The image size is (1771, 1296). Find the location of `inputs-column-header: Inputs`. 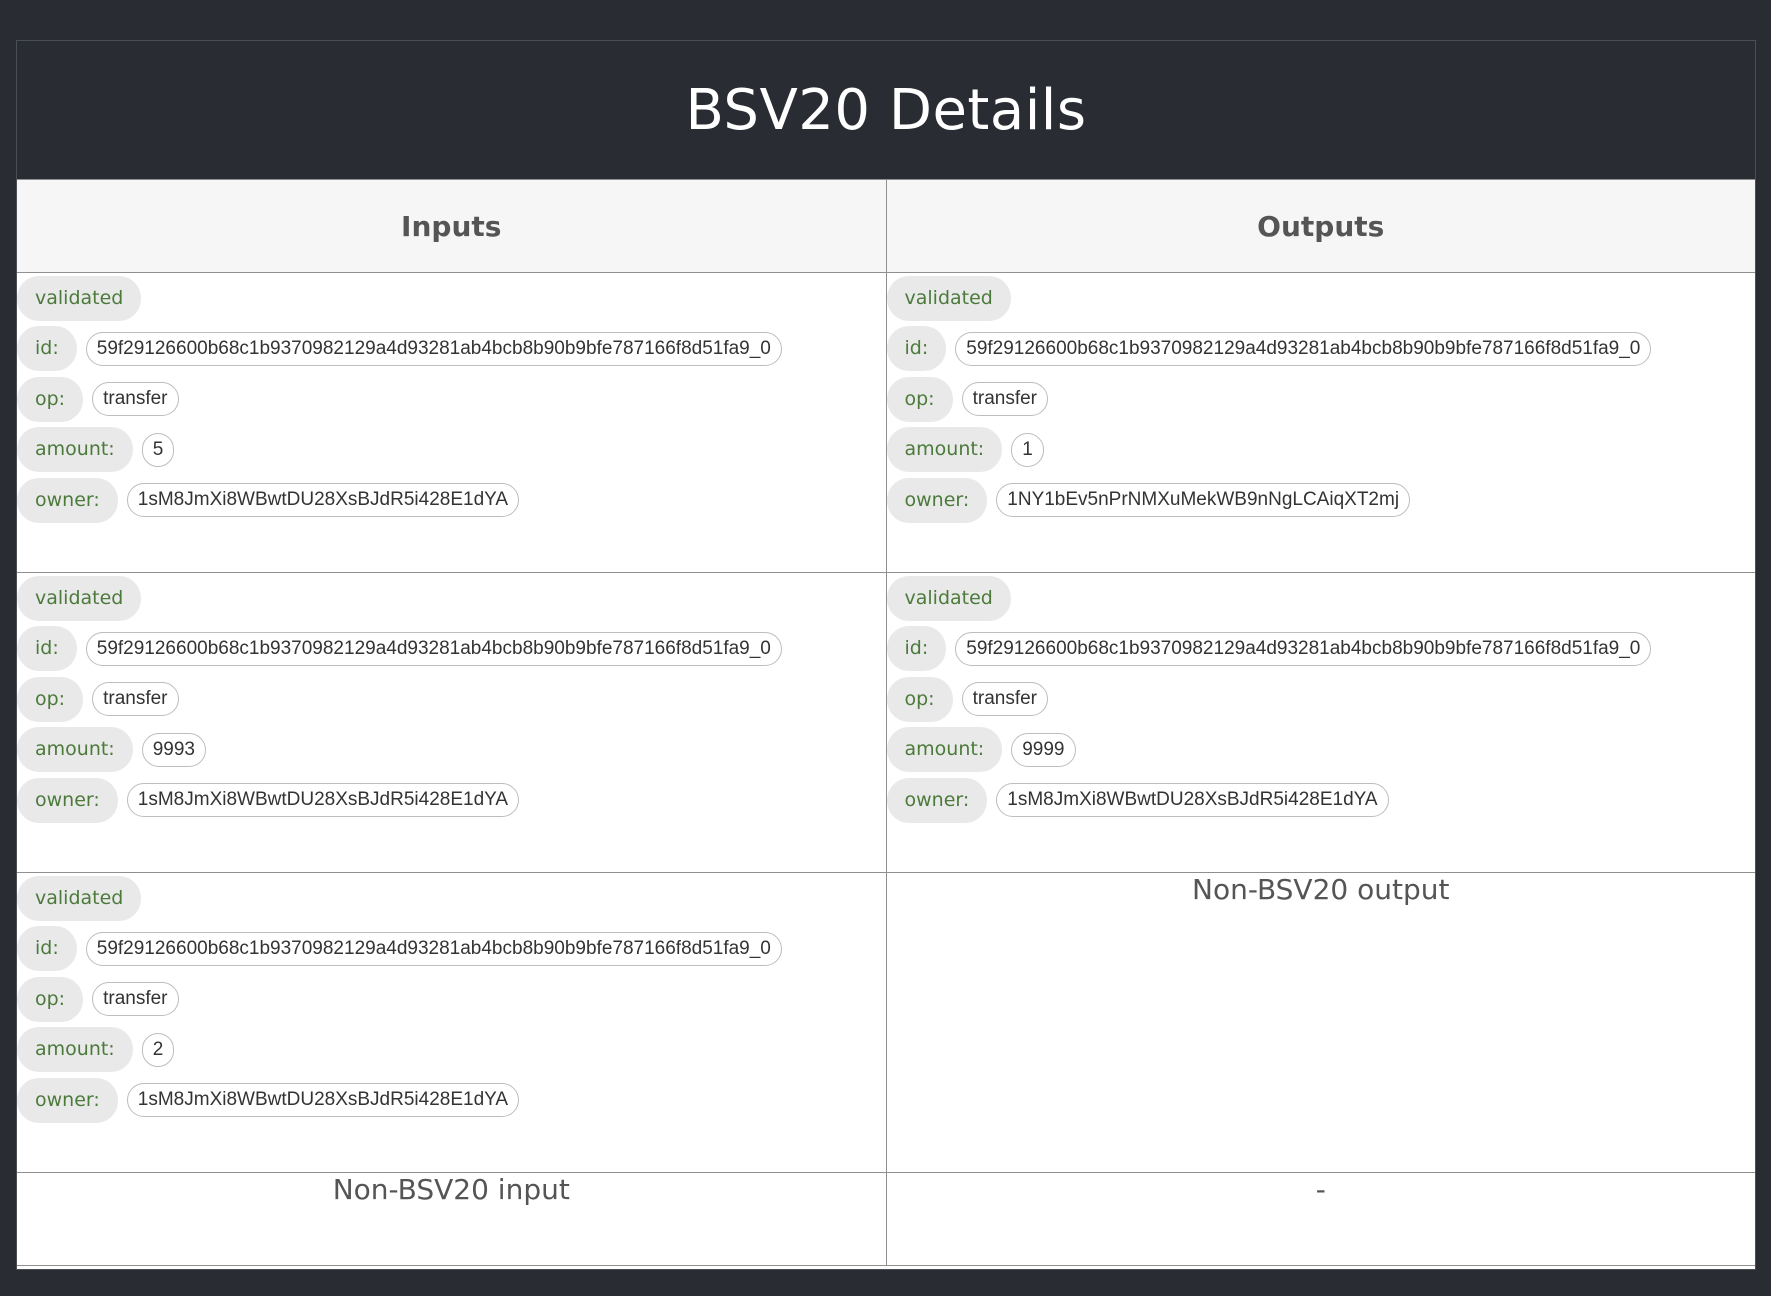

inputs-column-header: Inputs is located at coordinates (452, 226).